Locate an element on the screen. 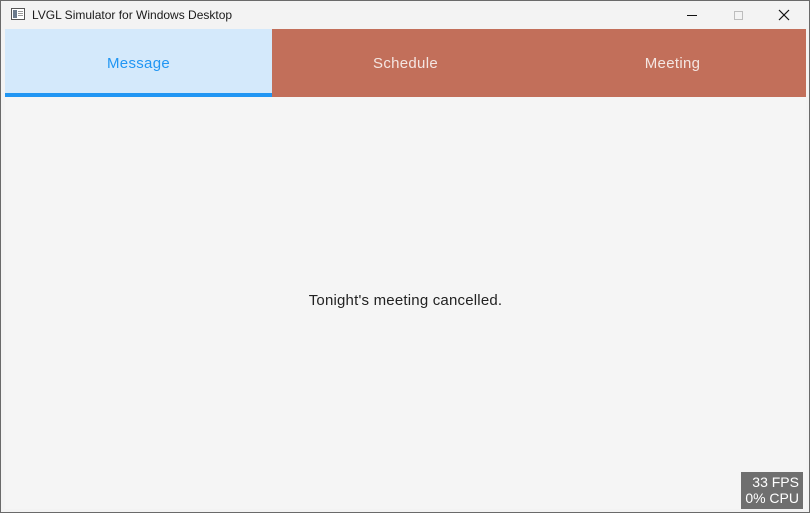  message-text: Tonight's meeting cancelled. is located at coordinates (405, 300).